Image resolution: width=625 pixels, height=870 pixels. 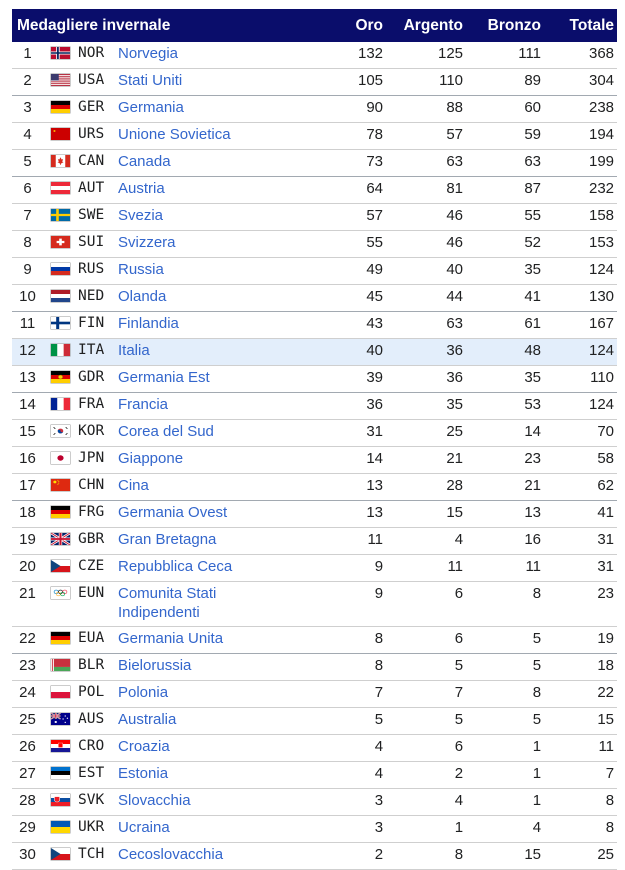 What do you see at coordinates (581, 775) in the screenshot?
I see `total-count: 7` at bounding box center [581, 775].